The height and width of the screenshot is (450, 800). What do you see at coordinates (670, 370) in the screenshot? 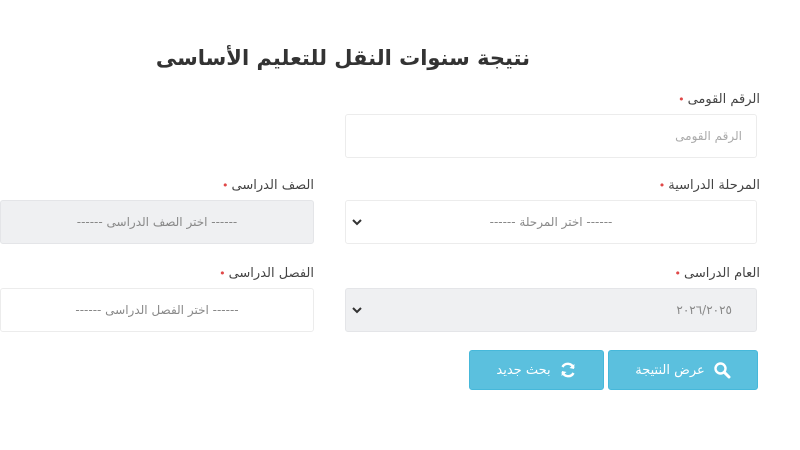
I see `show-result-label: عرض النتيجة` at bounding box center [670, 370].